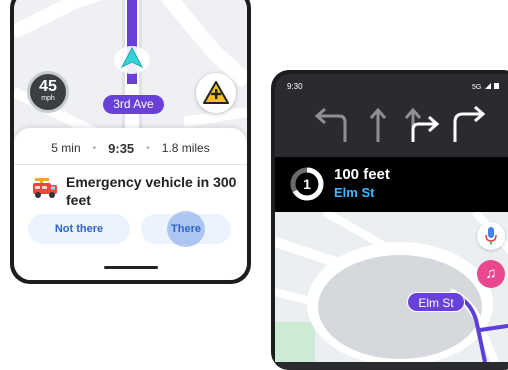 Image resolution: width=508 pixels, height=370 pixels. Describe the element at coordinates (354, 192) in the screenshot. I see `instruction-street: Elm St` at that location.